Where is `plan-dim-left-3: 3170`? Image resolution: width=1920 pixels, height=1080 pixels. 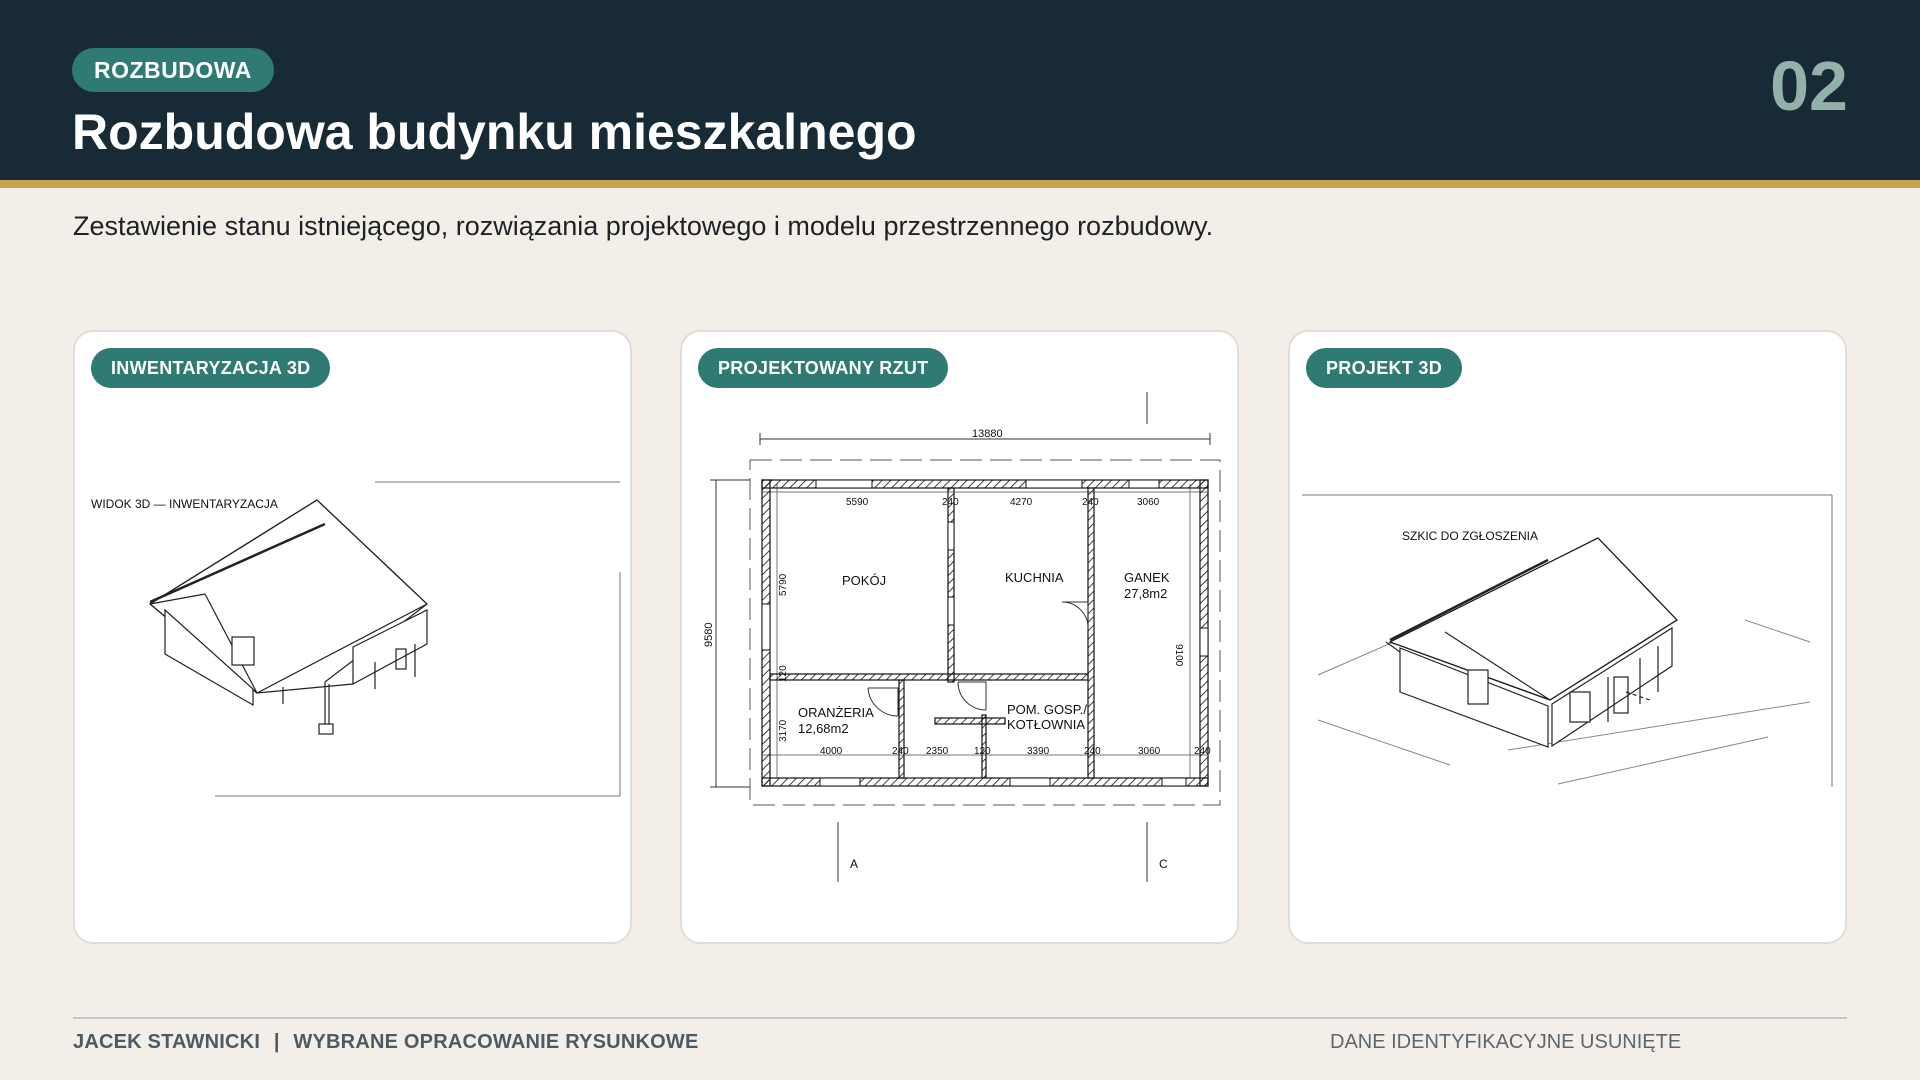 plan-dim-left-3: 3170 is located at coordinates (783, 730).